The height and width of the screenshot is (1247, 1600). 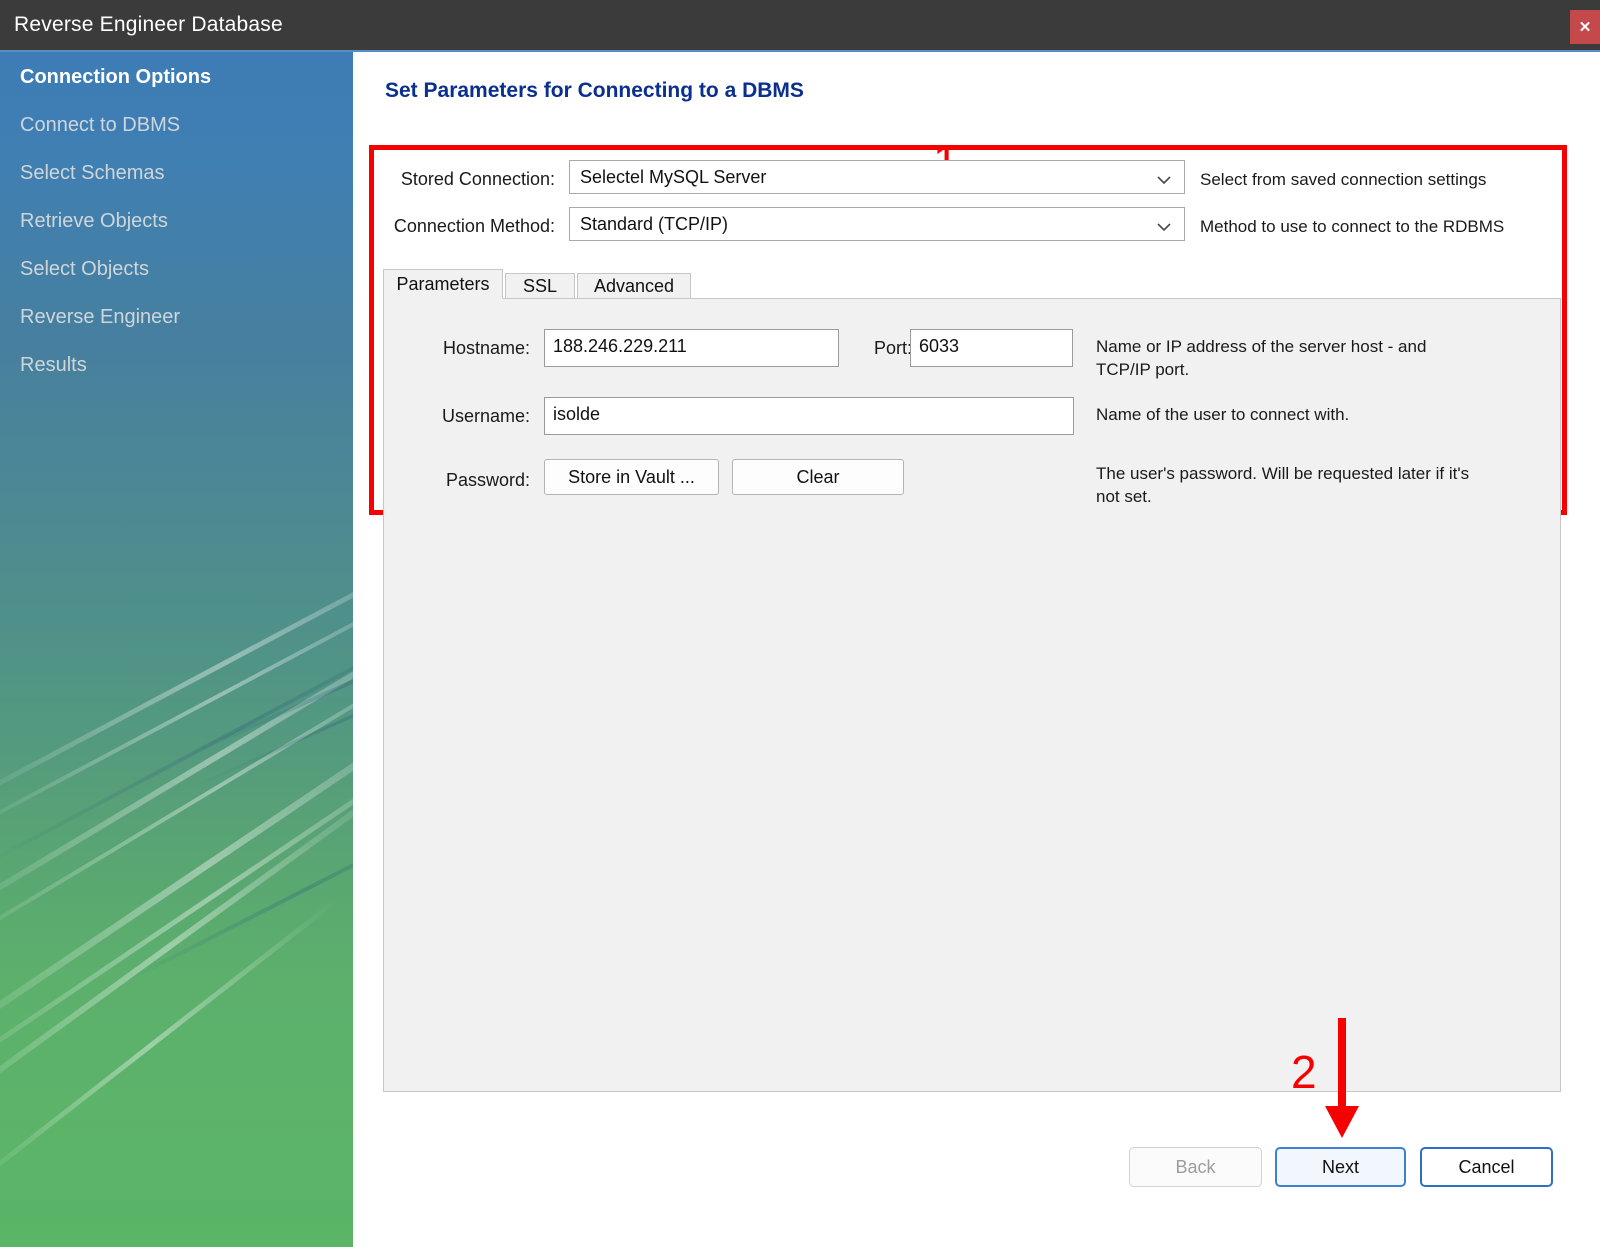 What do you see at coordinates (972, 284) in the screenshot?
I see `connection-tabstrip: Parameters SSL Advanced` at bounding box center [972, 284].